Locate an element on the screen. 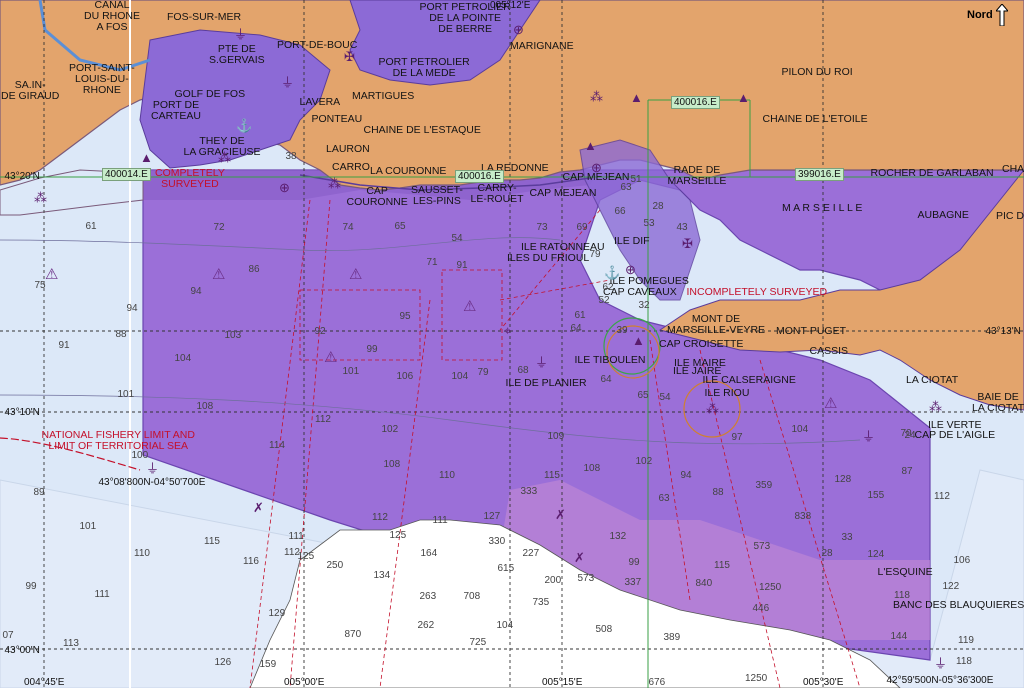 The width and height of the screenshot is (1024, 688). depth-sounding: 68 is located at coordinates (523, 370).